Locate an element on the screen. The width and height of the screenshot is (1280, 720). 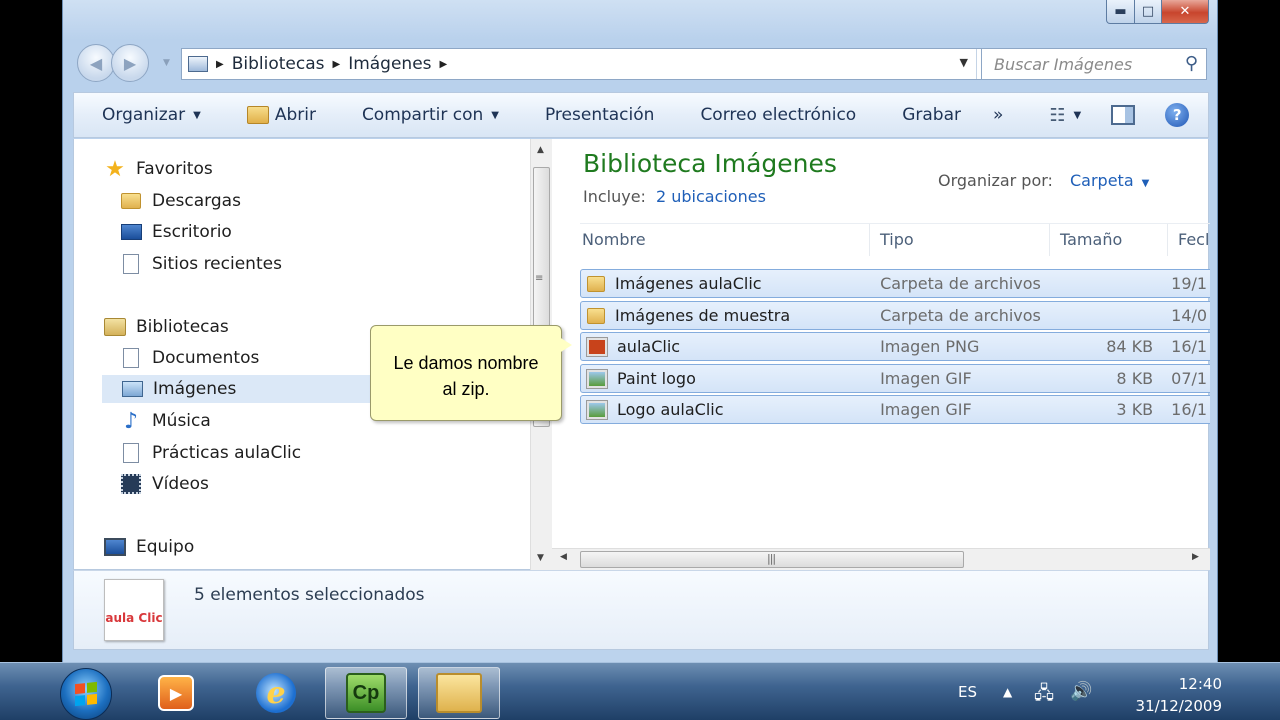
close-button: ✕ is located at coordinates (1185, 12).